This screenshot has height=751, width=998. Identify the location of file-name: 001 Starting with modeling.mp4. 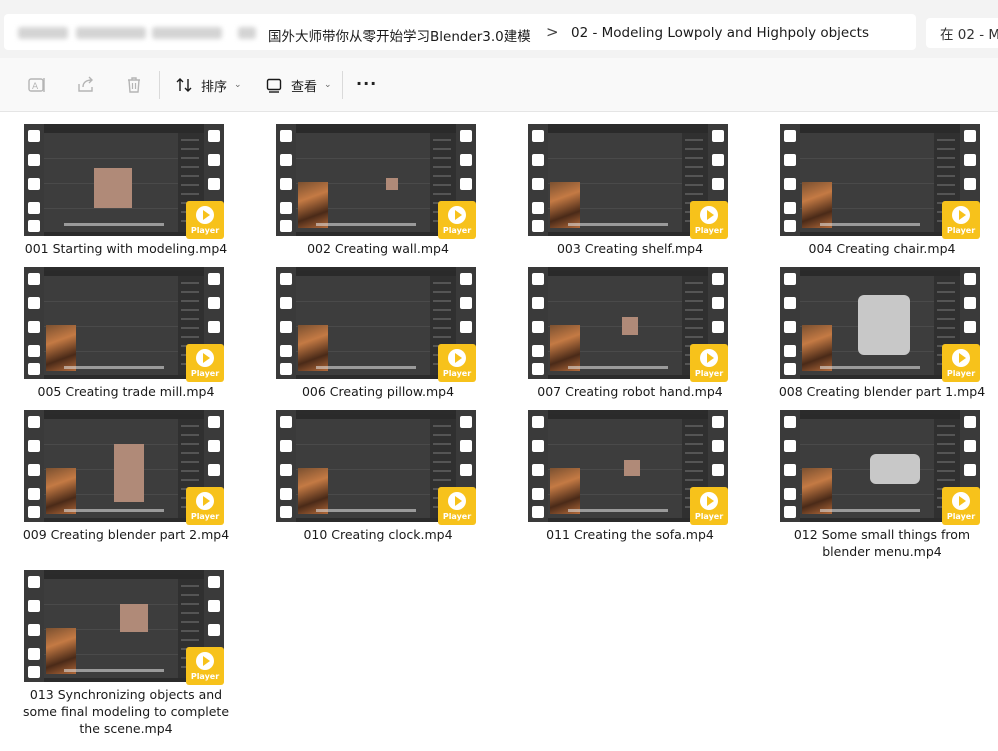
(126, 248).